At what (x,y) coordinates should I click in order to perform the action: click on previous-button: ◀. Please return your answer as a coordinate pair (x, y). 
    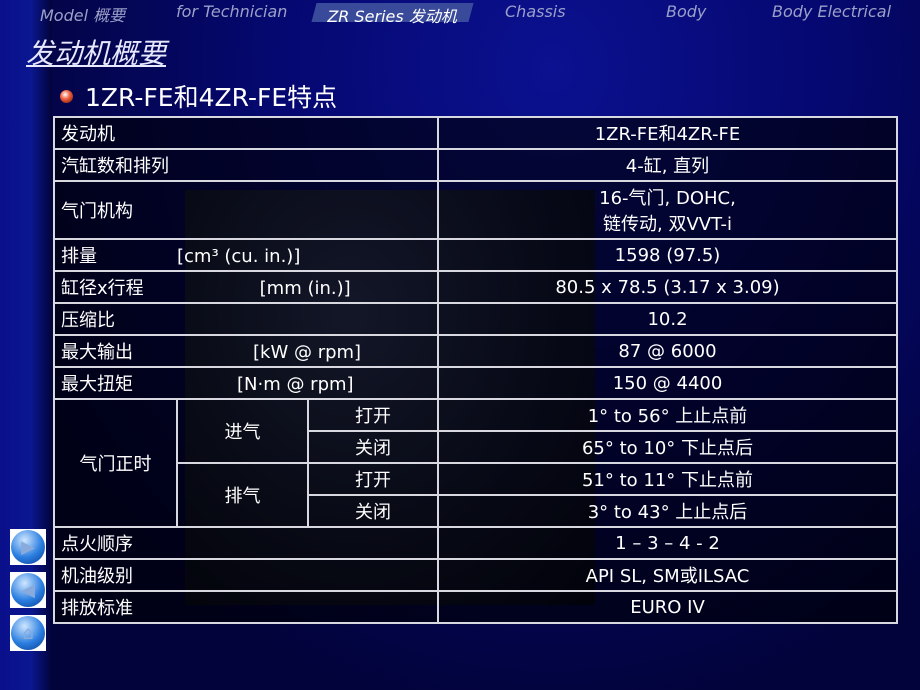
    Looking at the image, I should click on (28, 590).